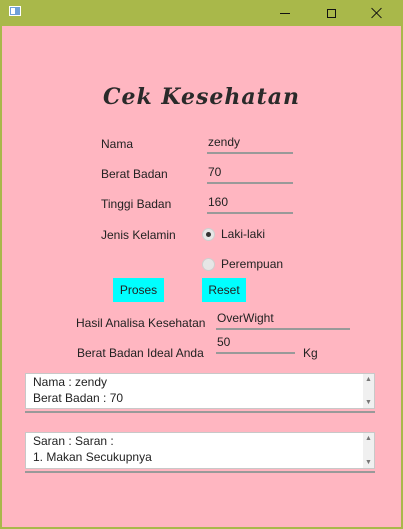 The height and width of the screenshot is (529, 403). What do you see at coordinates (117, 144) in the screenshot?
I see `nama-label: Nama` at bounding box center [117, 144].